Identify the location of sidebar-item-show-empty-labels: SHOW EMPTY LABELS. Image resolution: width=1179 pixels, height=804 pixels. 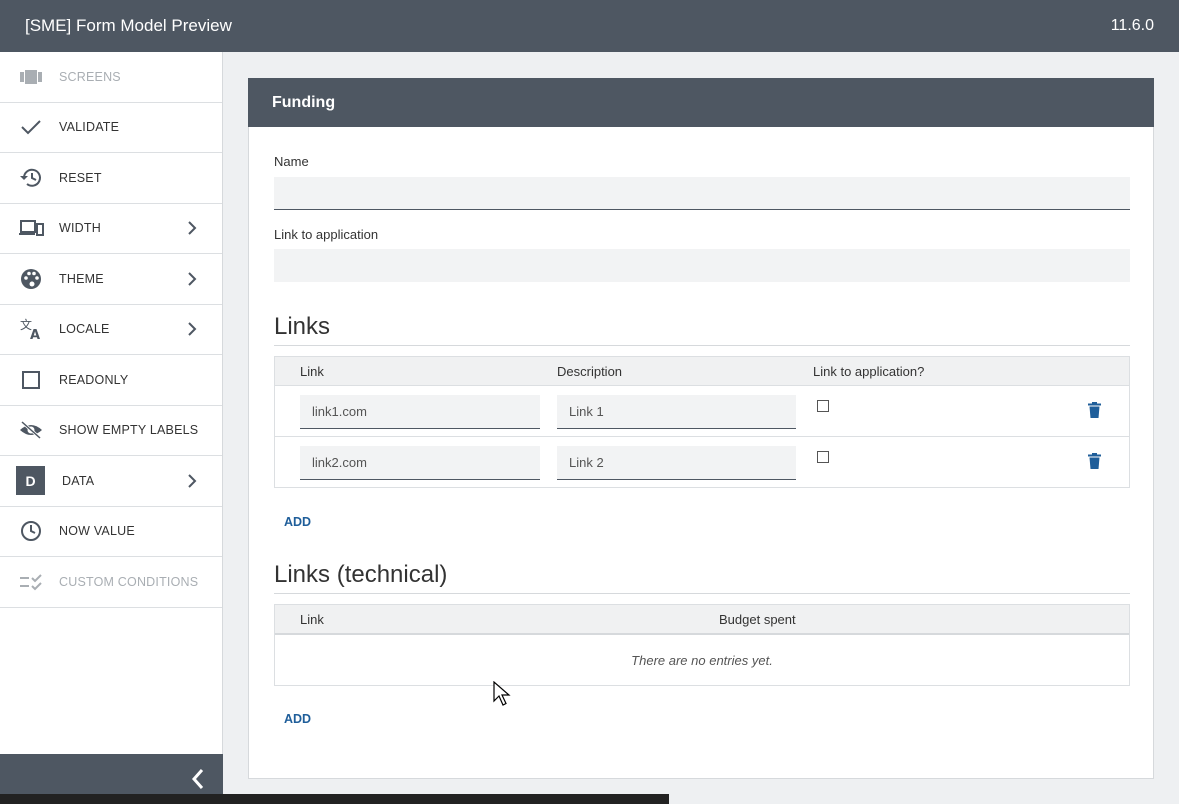
(111, 431).